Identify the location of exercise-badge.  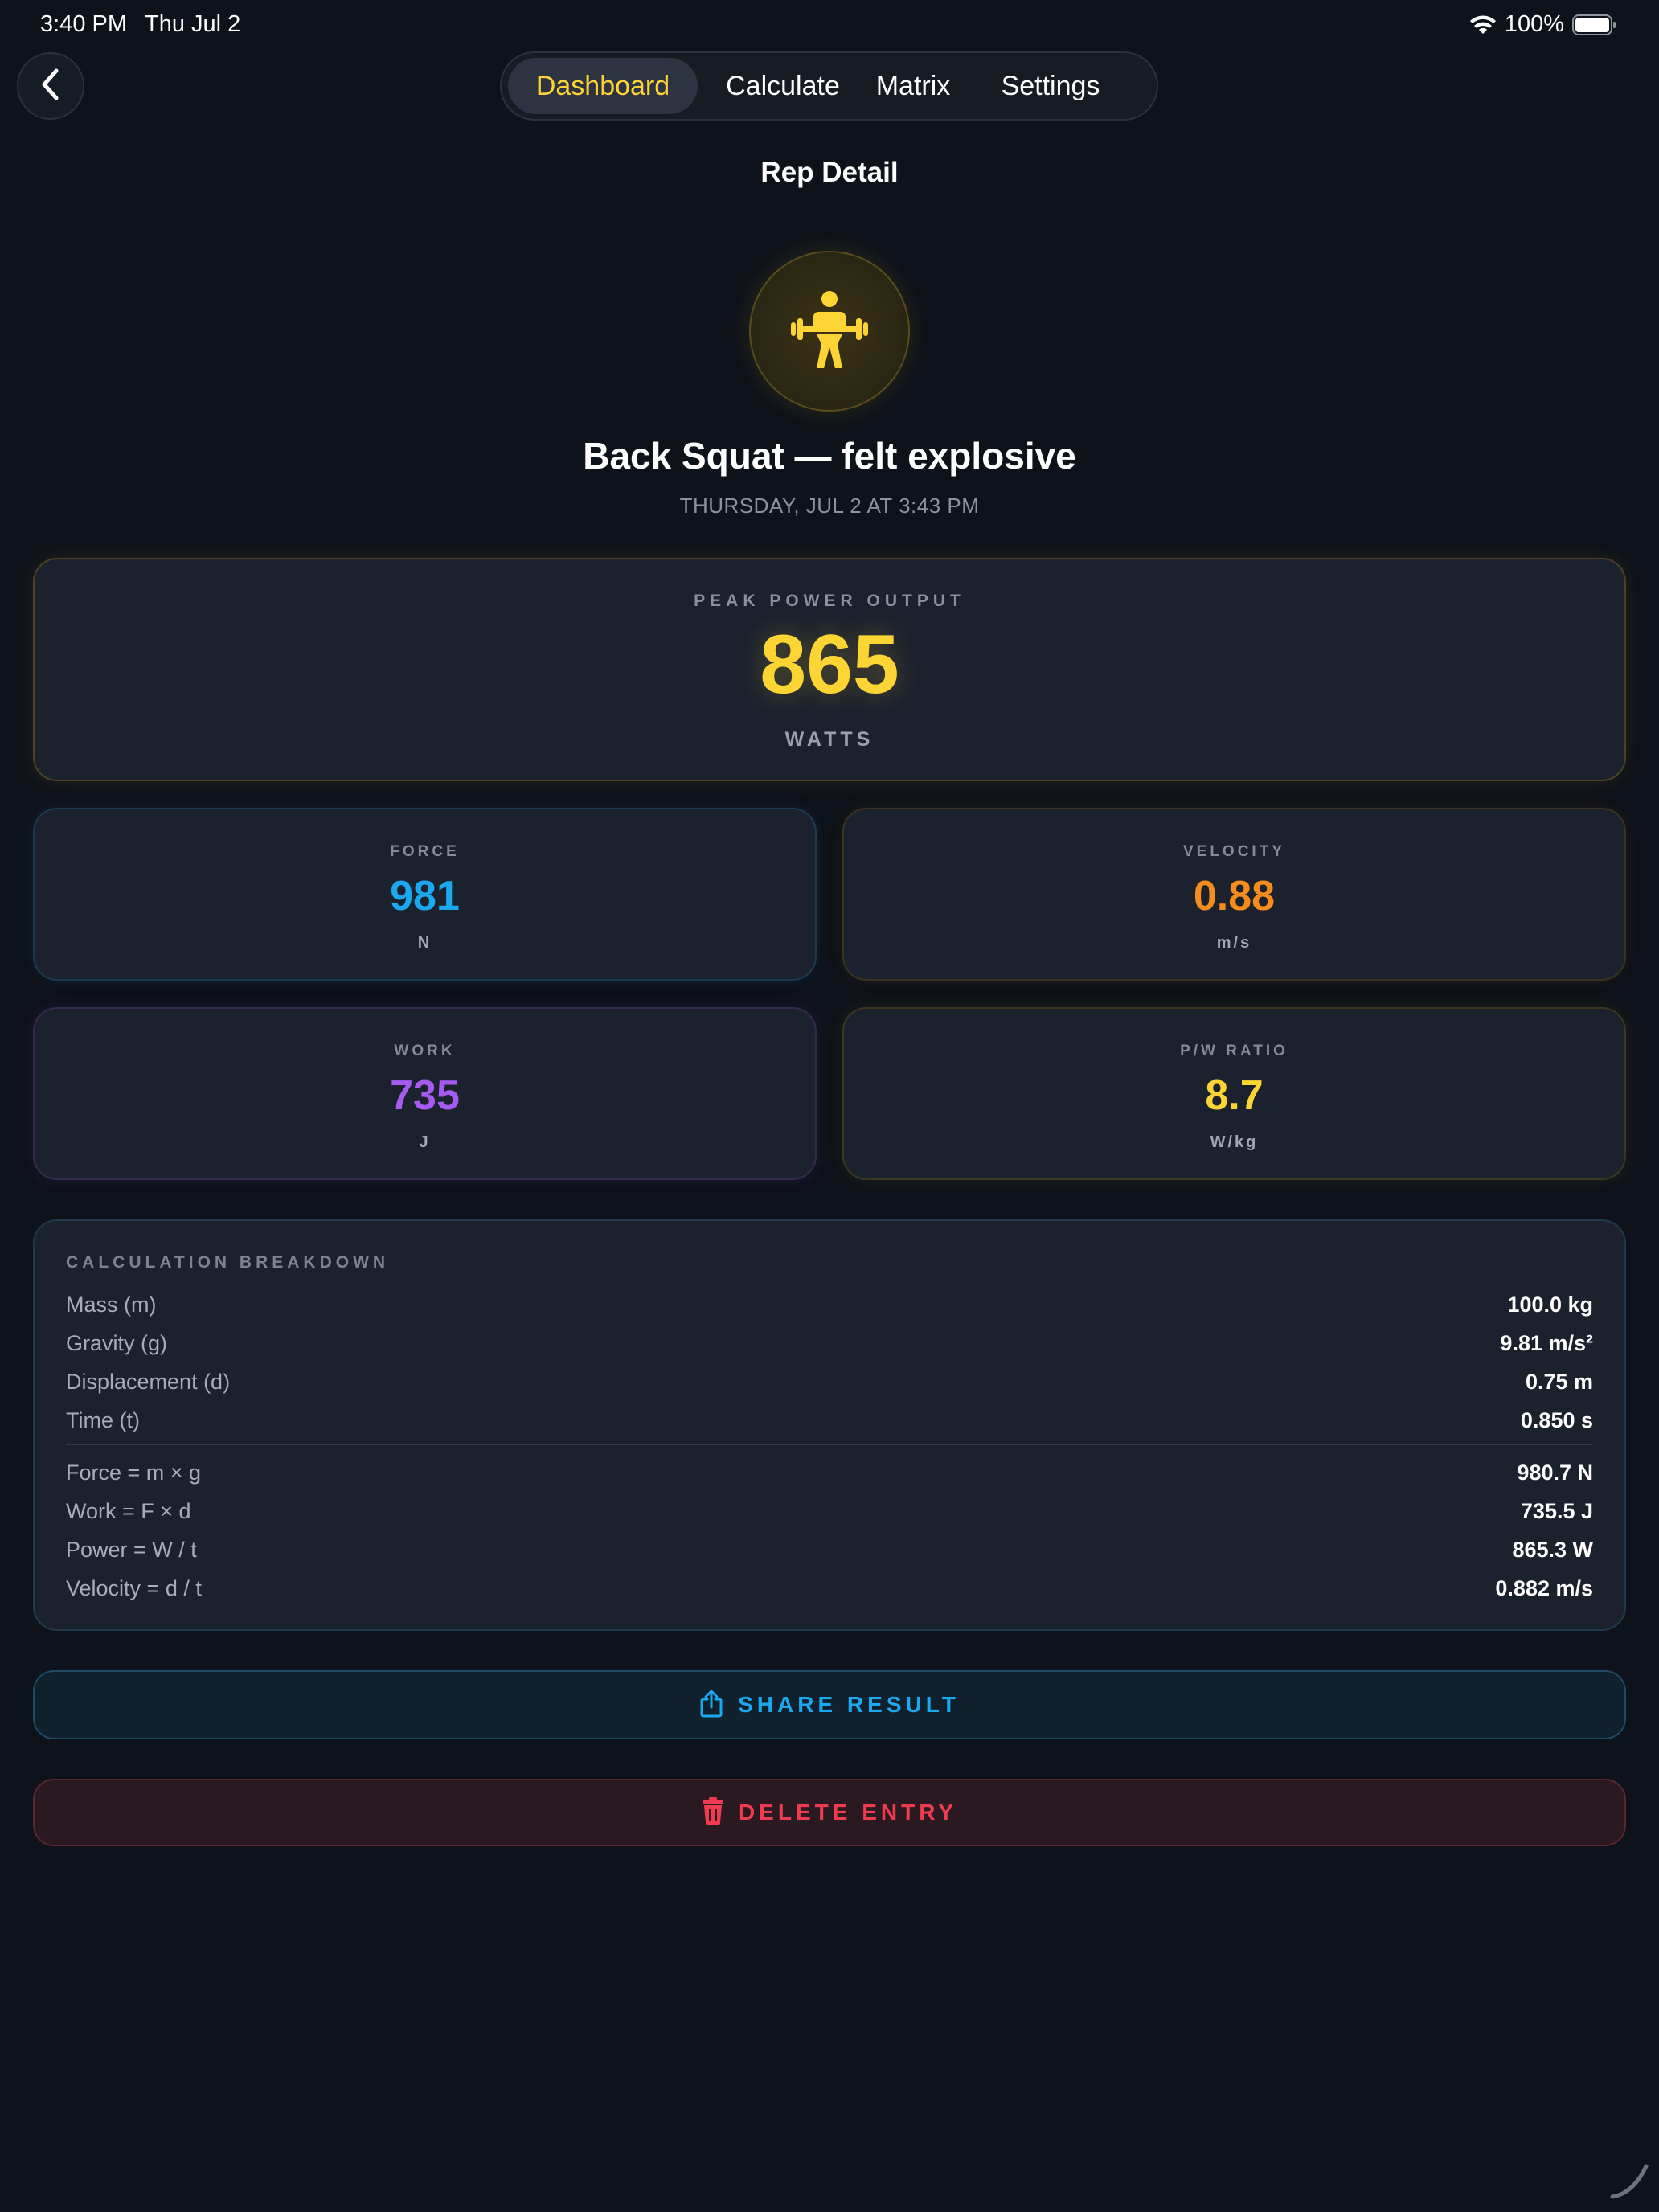
(829, 331).